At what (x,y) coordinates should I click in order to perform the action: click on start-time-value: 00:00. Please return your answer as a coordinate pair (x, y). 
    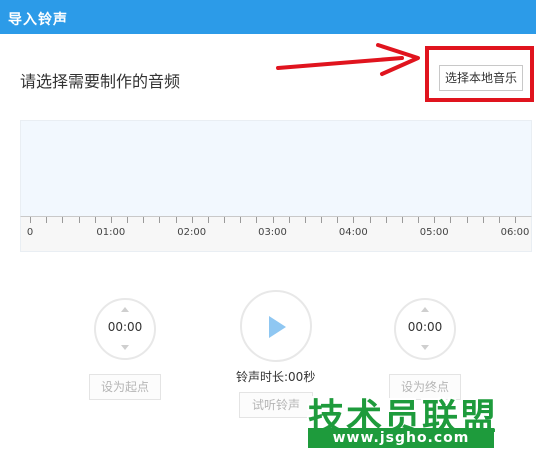
    Looking at the image, I should click on (125, 327).